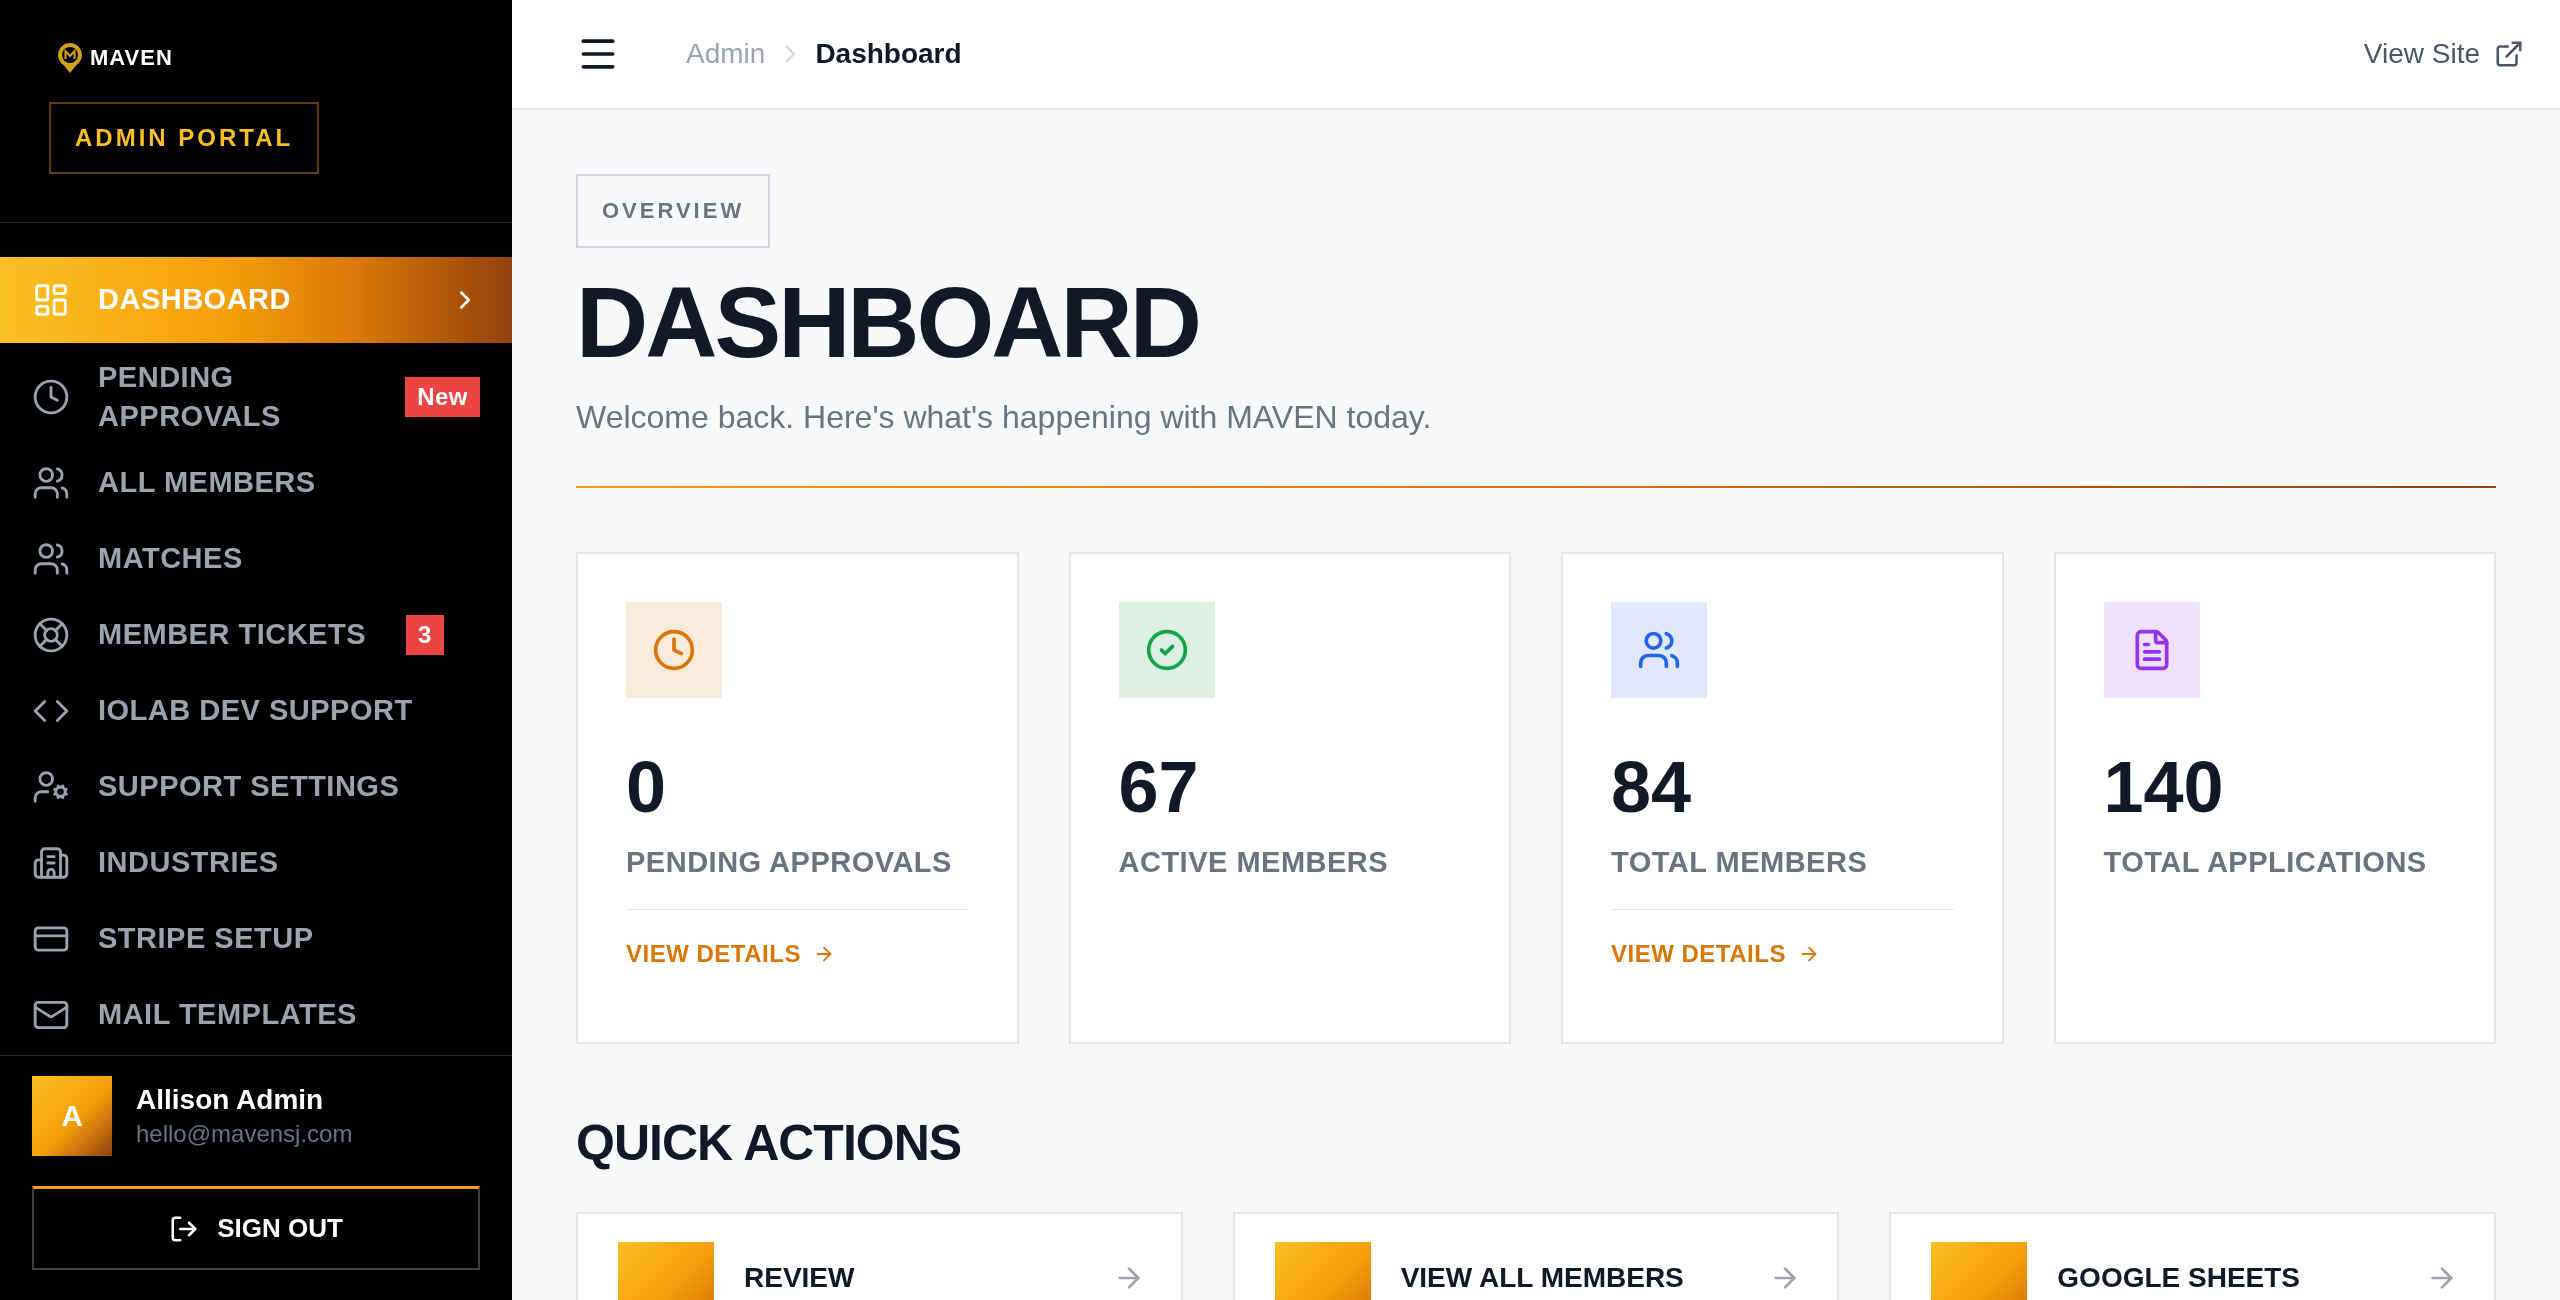  What do you see at coordinates (800, 1278) in the screenshot?
I see `quick-action-label: REVIEW` at bounding box center [800, 1278].